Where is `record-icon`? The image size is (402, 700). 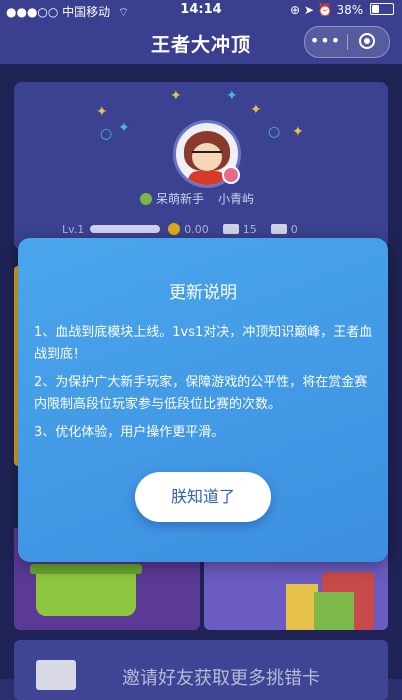
record-icon is located at coordinates (367, 41).